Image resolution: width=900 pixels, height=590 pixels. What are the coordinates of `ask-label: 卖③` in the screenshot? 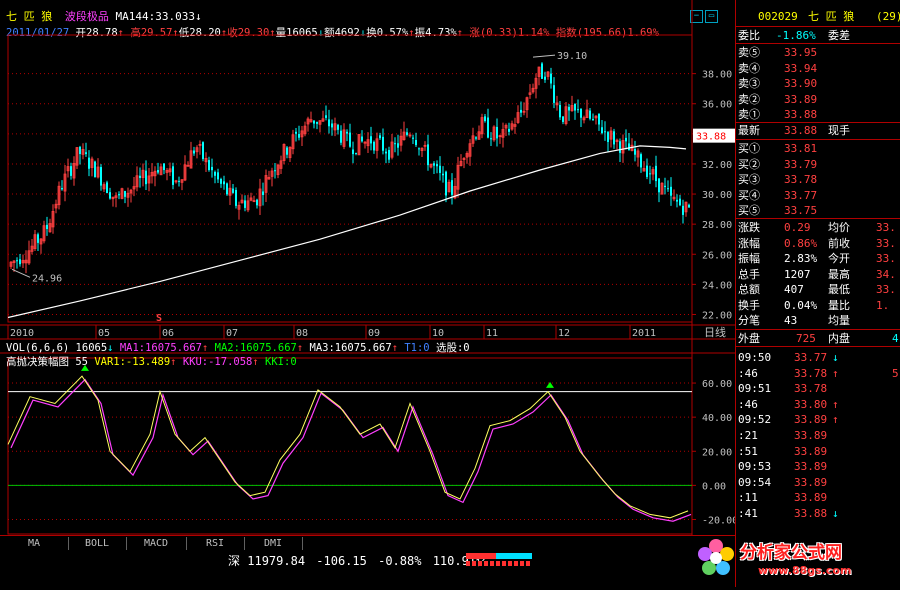 It's located at (749, 83).